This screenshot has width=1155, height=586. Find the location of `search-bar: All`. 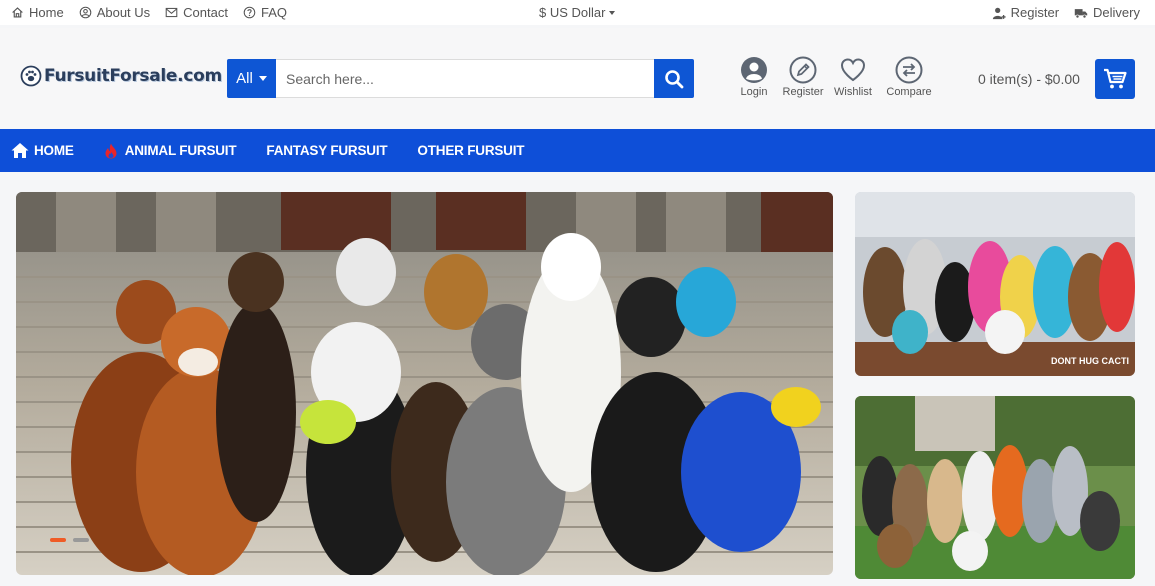

search-bar: All is located at coordinates (460, 78).